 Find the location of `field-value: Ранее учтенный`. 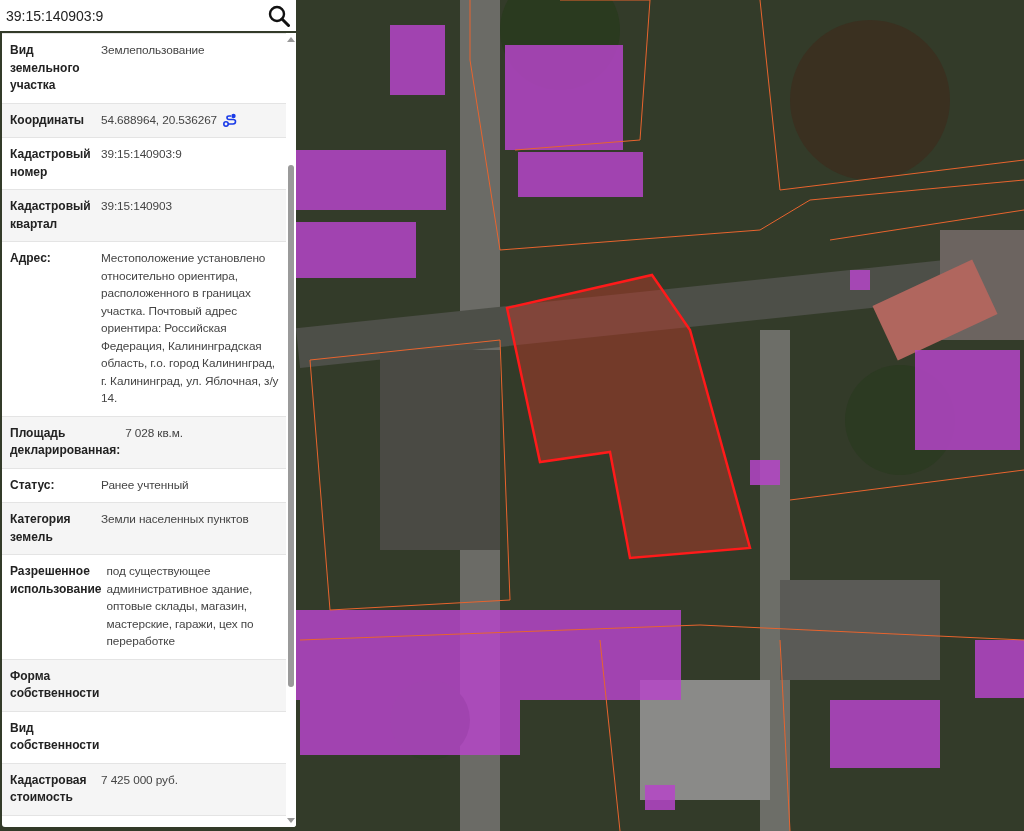

field-value: Ранее учтенный is located at coordinates (145, 484).